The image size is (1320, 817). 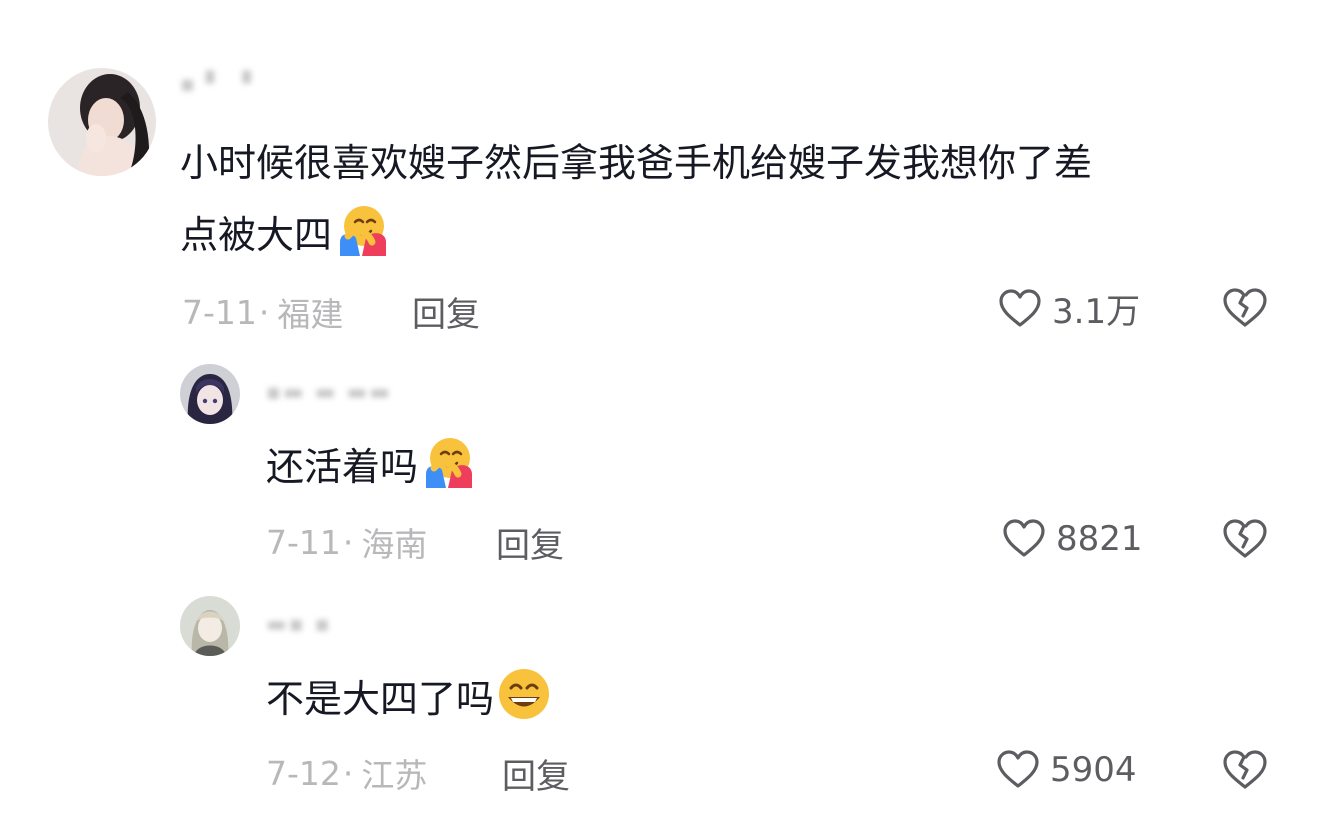 What do you see at coordinates (342, 467) in the screenshot?
I see `comment-text-line: 还活着吗` at bounding box center [342, 467].